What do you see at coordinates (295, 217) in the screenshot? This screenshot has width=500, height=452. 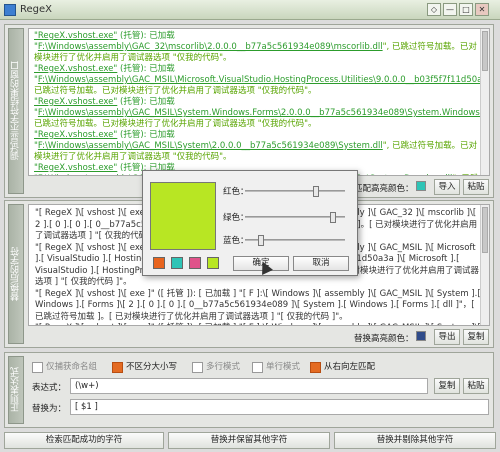 I see `green-slider` at bounding box center [295, 217].